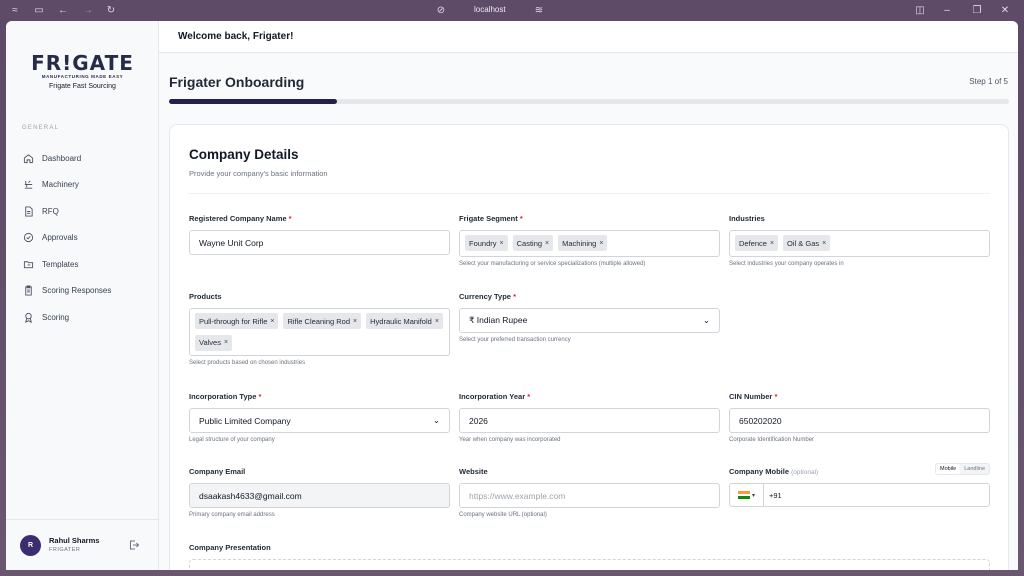  Describe the element at coordinates (404, 321) in the screenshot. I see `tag-chip: Hydraulic Manifold ×` at that location.